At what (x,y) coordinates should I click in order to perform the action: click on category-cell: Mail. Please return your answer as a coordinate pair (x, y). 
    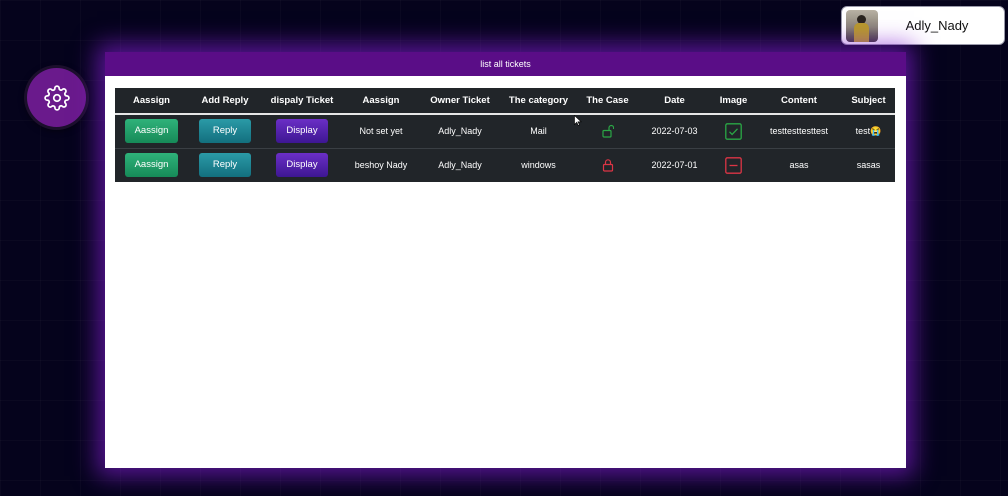
    Looking at the image, I should click on (538, 131).